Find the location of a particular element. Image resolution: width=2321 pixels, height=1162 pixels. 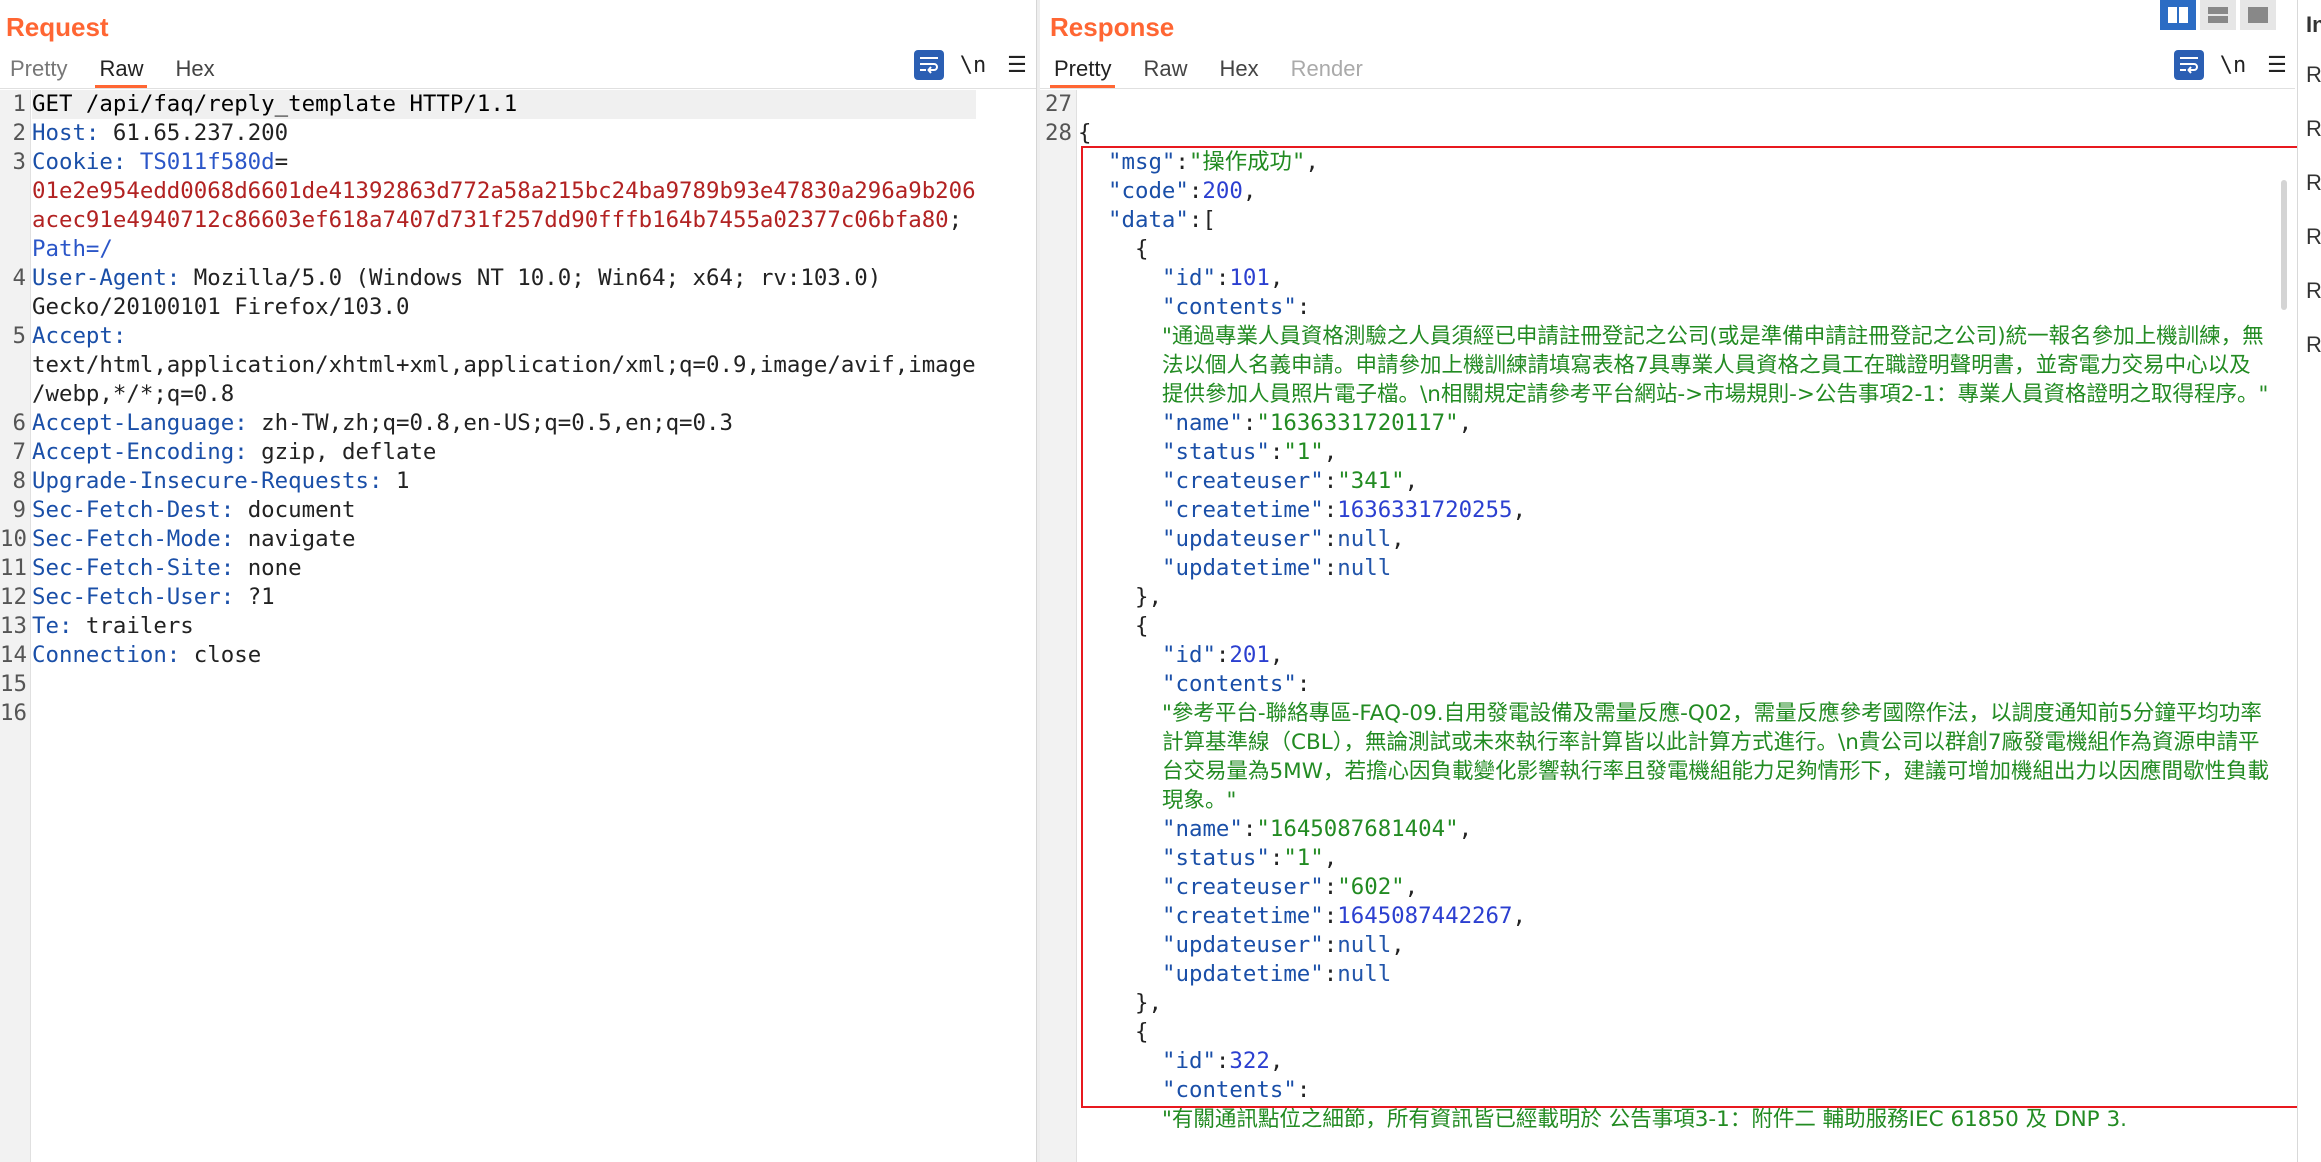

response-tab-hex: Hex is located at coordinates (1238, 71).